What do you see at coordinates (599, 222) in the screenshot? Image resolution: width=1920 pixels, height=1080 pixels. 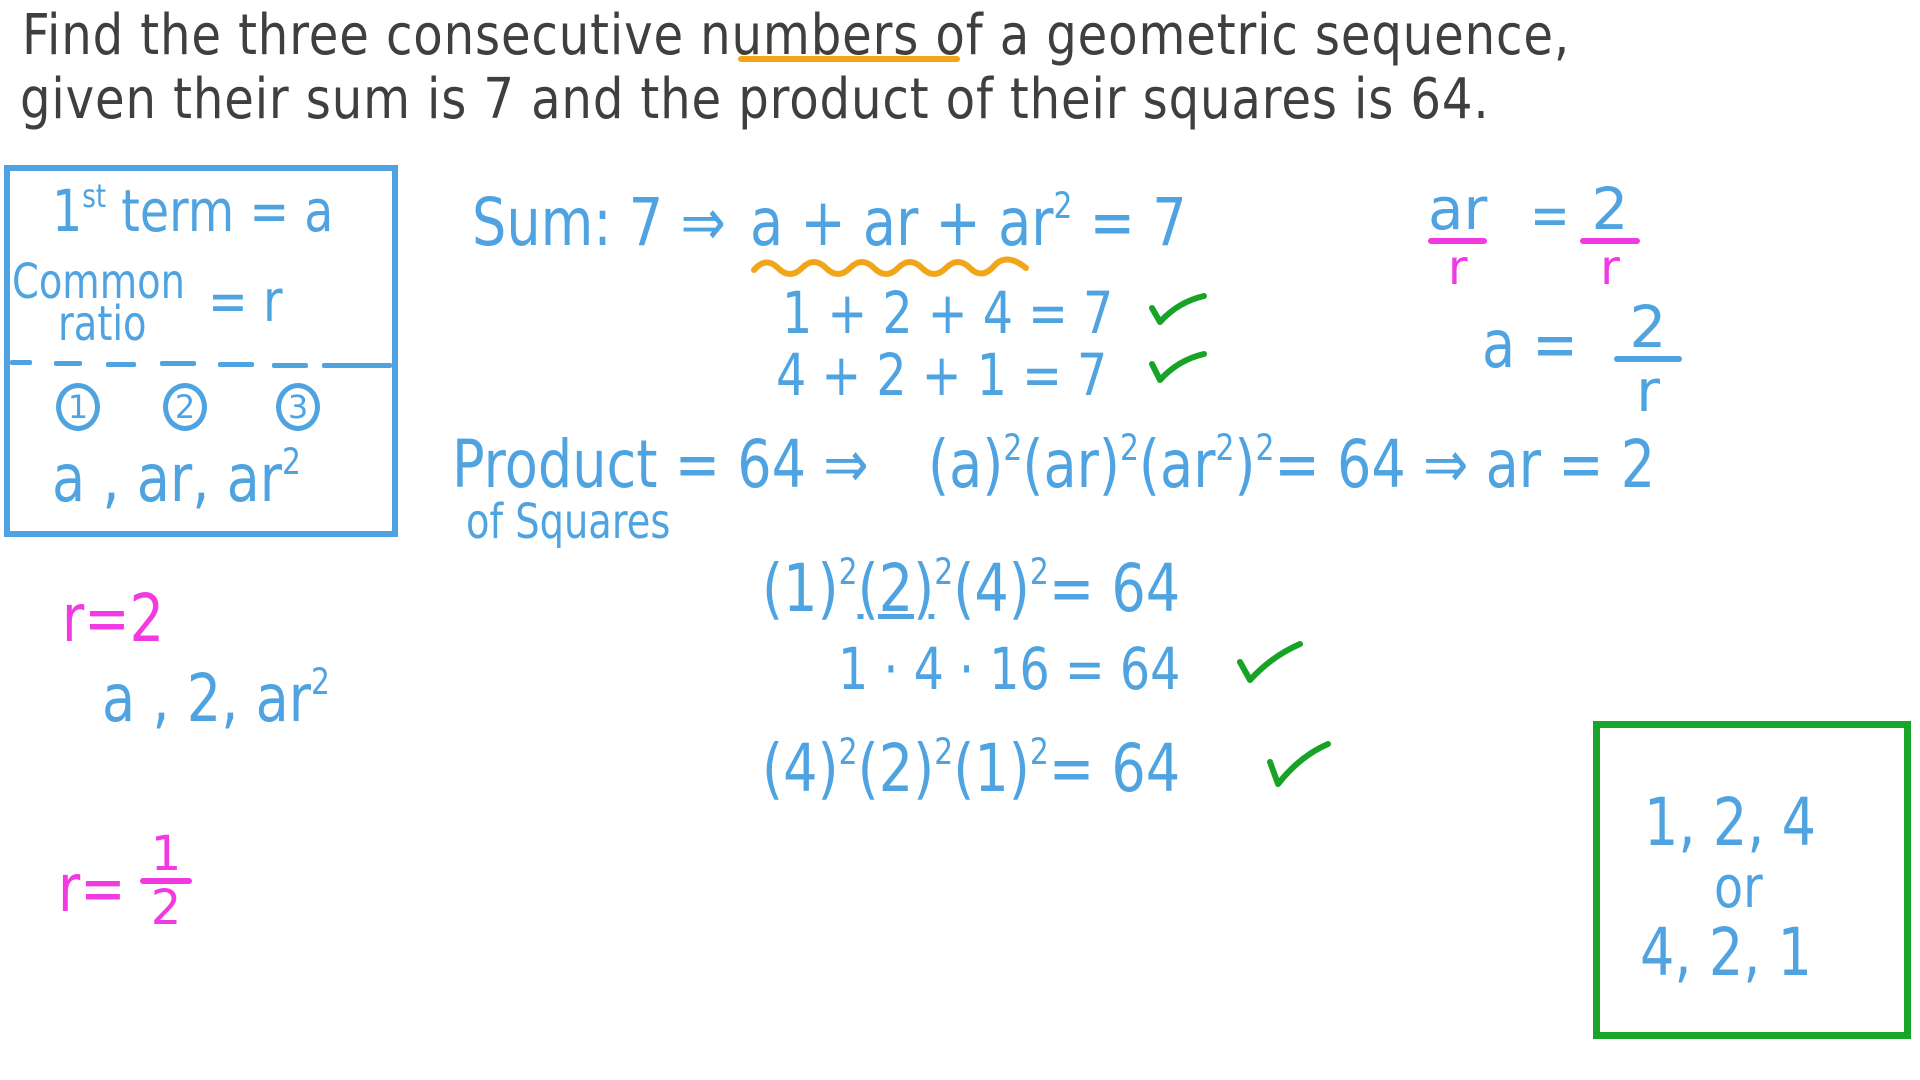 I see `sum-label: Sum: 7 ⇒` at bounding box center [599, 222].